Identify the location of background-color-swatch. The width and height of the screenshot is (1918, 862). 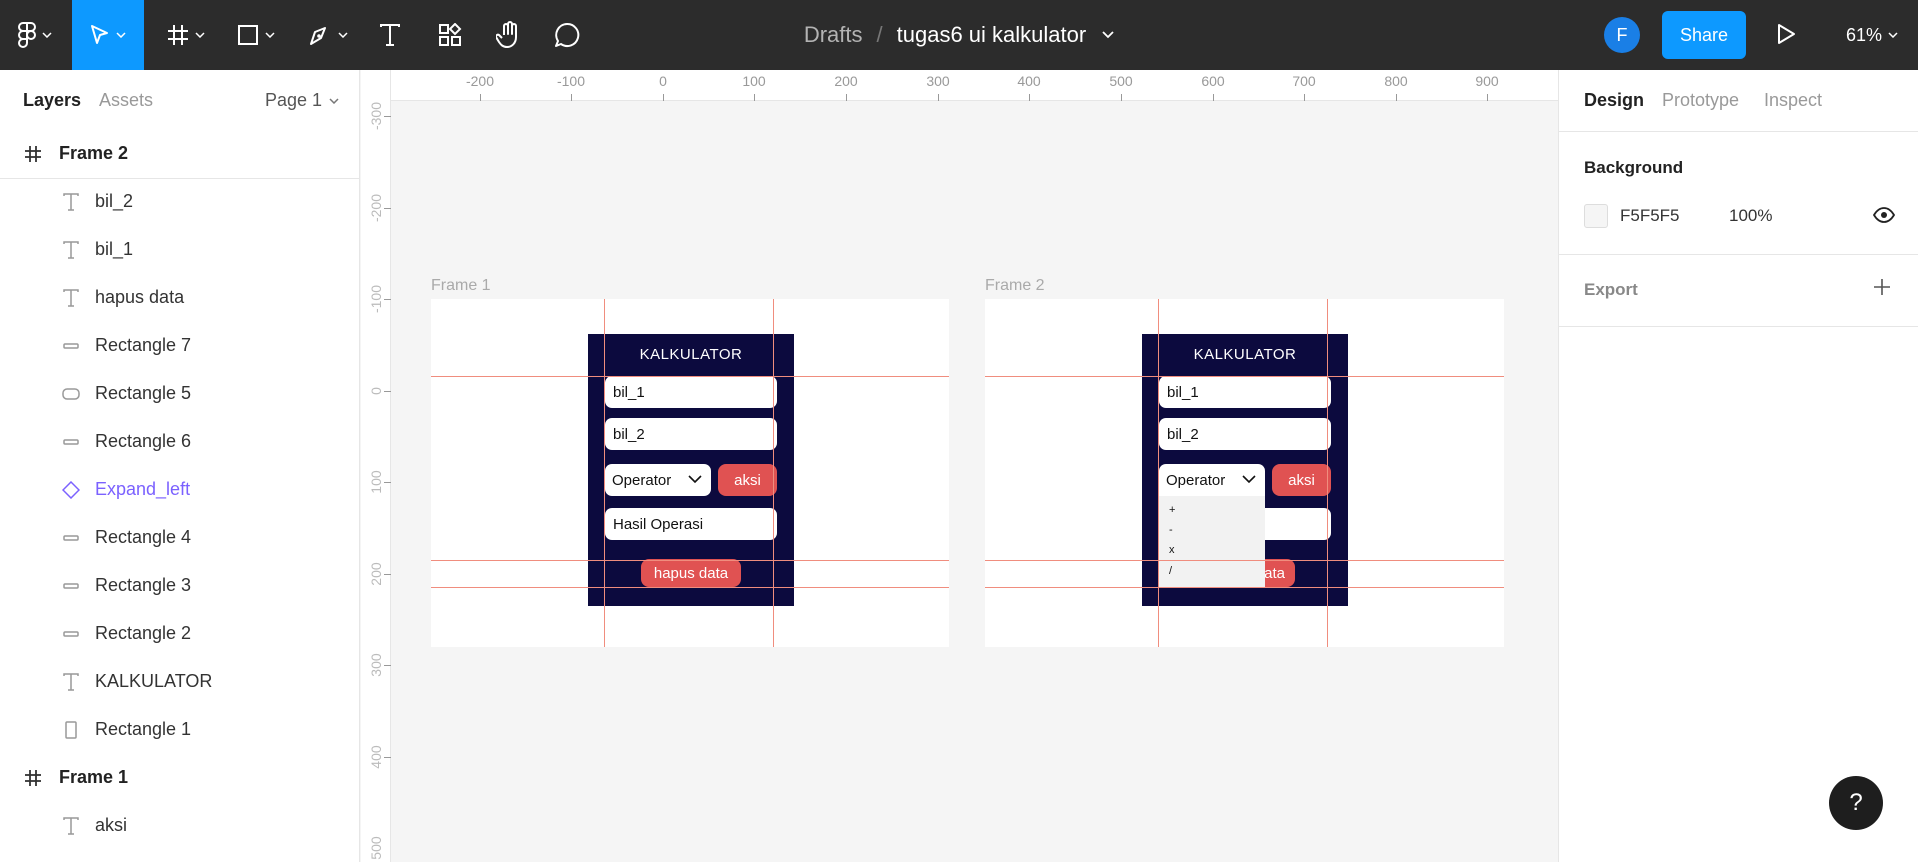
(1596, 216).